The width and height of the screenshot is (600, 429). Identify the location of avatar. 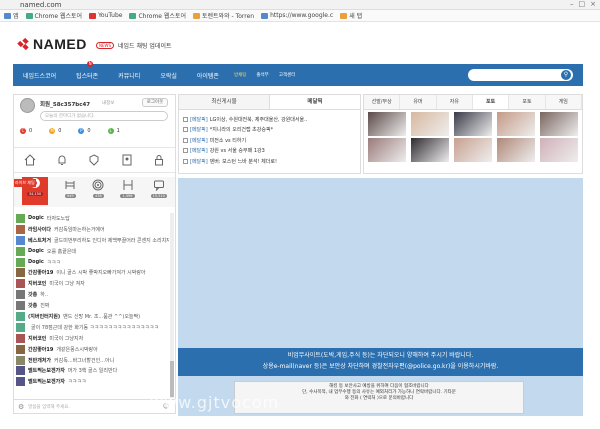
(27, 105).